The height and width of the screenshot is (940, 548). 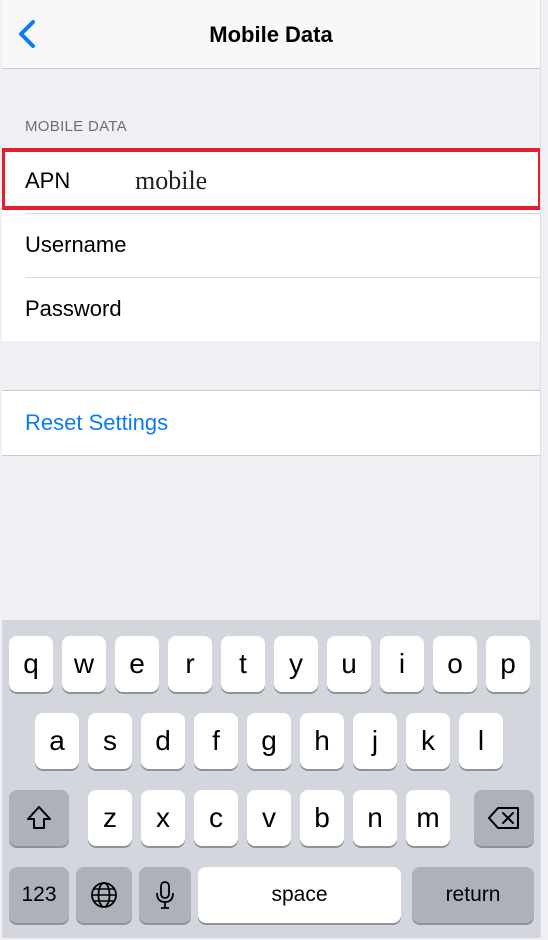 I want to click on username-label: Username, so click(x=76, y=244).